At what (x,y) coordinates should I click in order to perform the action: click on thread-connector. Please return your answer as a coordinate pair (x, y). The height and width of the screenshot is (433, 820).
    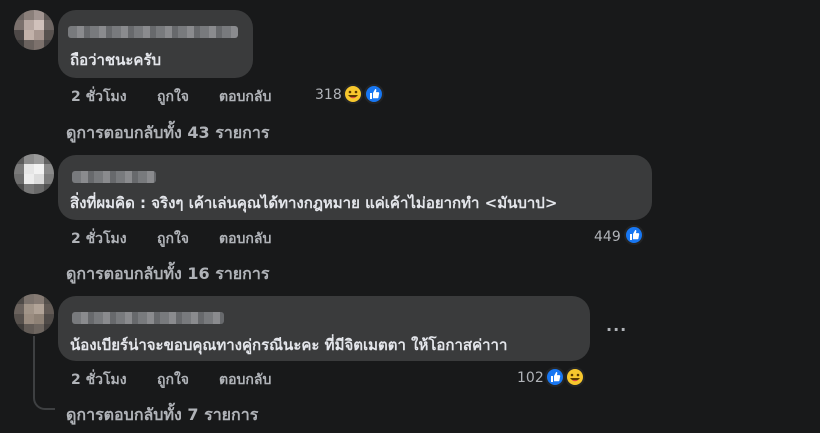
    Looking at the image, I should click on (44, 391).